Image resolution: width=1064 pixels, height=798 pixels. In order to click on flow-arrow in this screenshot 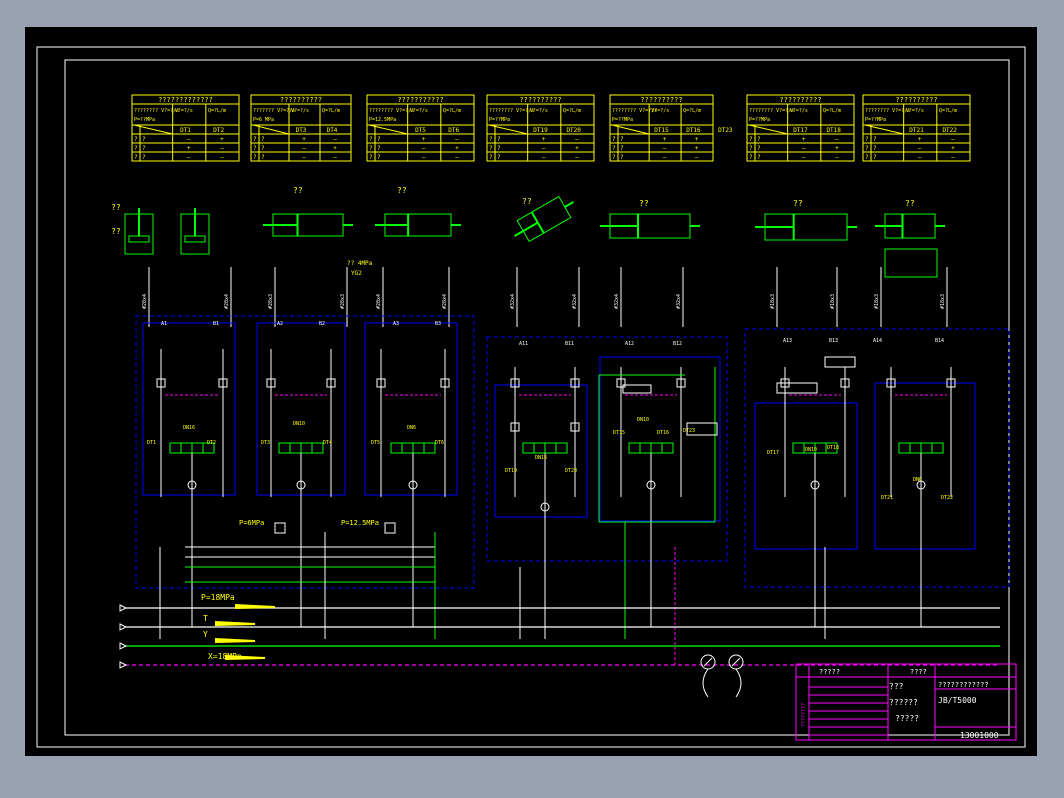, I will do `click(245, 657)`.